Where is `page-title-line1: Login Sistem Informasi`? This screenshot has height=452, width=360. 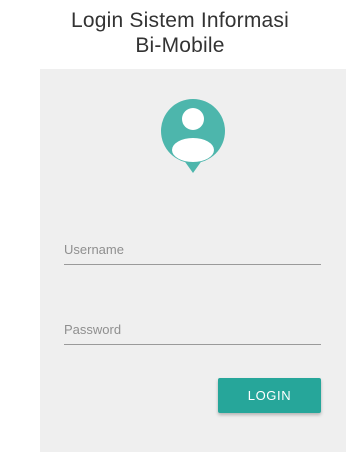
page-title-line1: Login Sistem Informasi is located at coordinates (180, 20).